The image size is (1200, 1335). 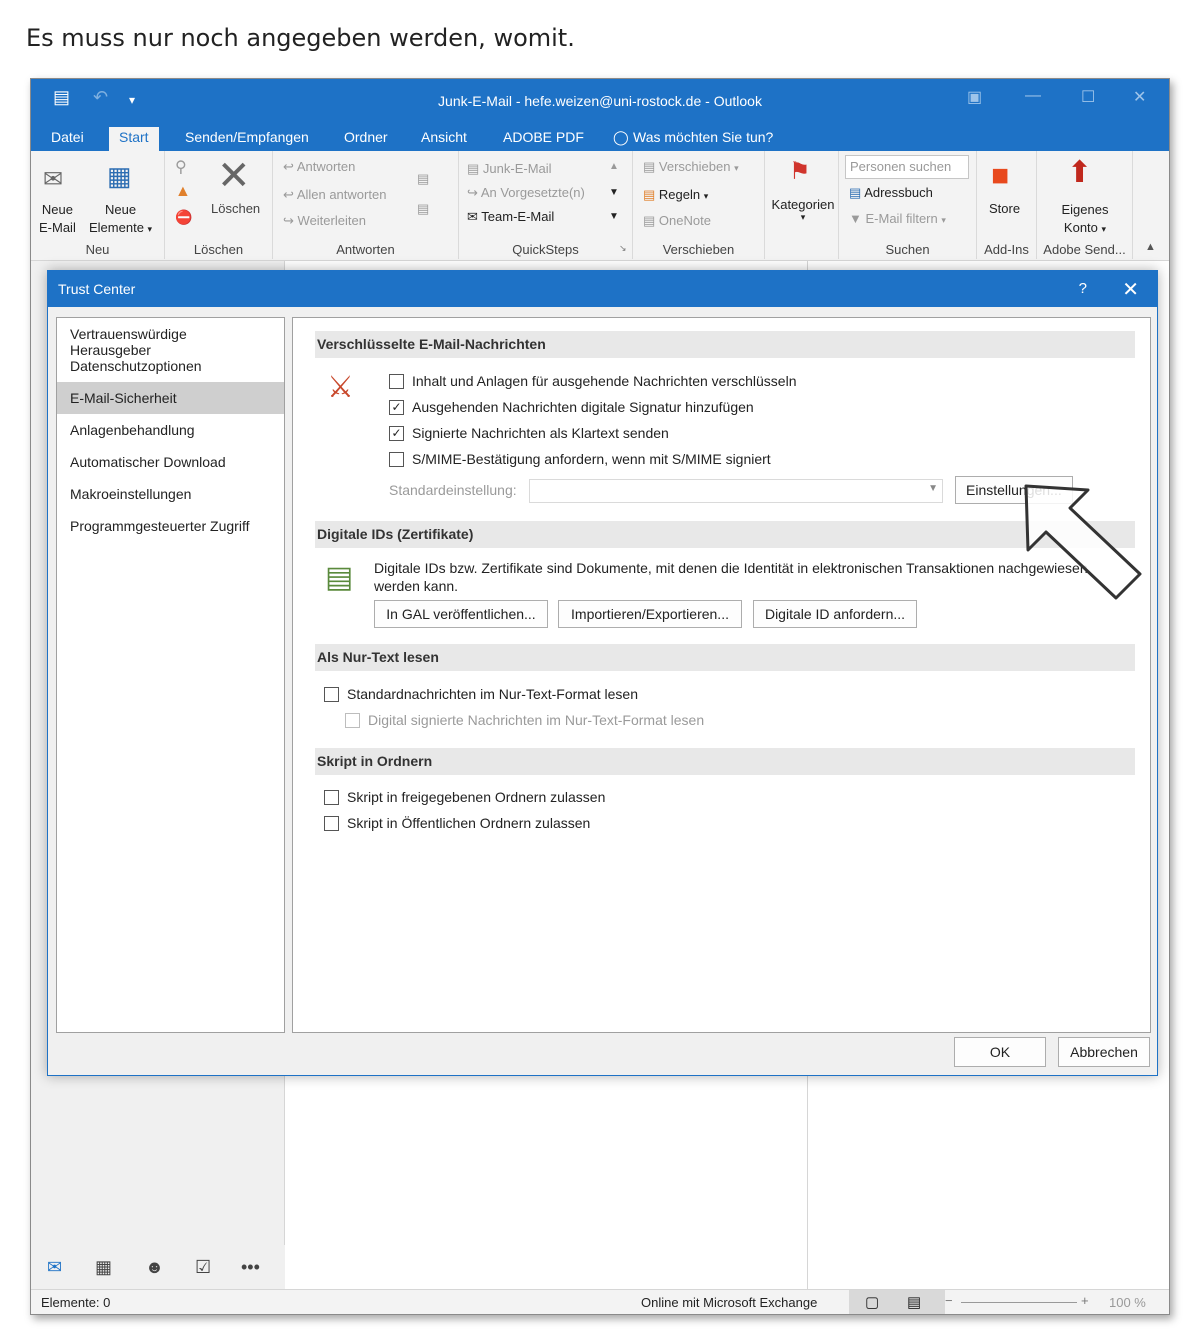 What do you see at coordinates (472, 192) in the screenshot?
I see `forward-to-manager-icon: ↪` at bounding box center [472, 192].